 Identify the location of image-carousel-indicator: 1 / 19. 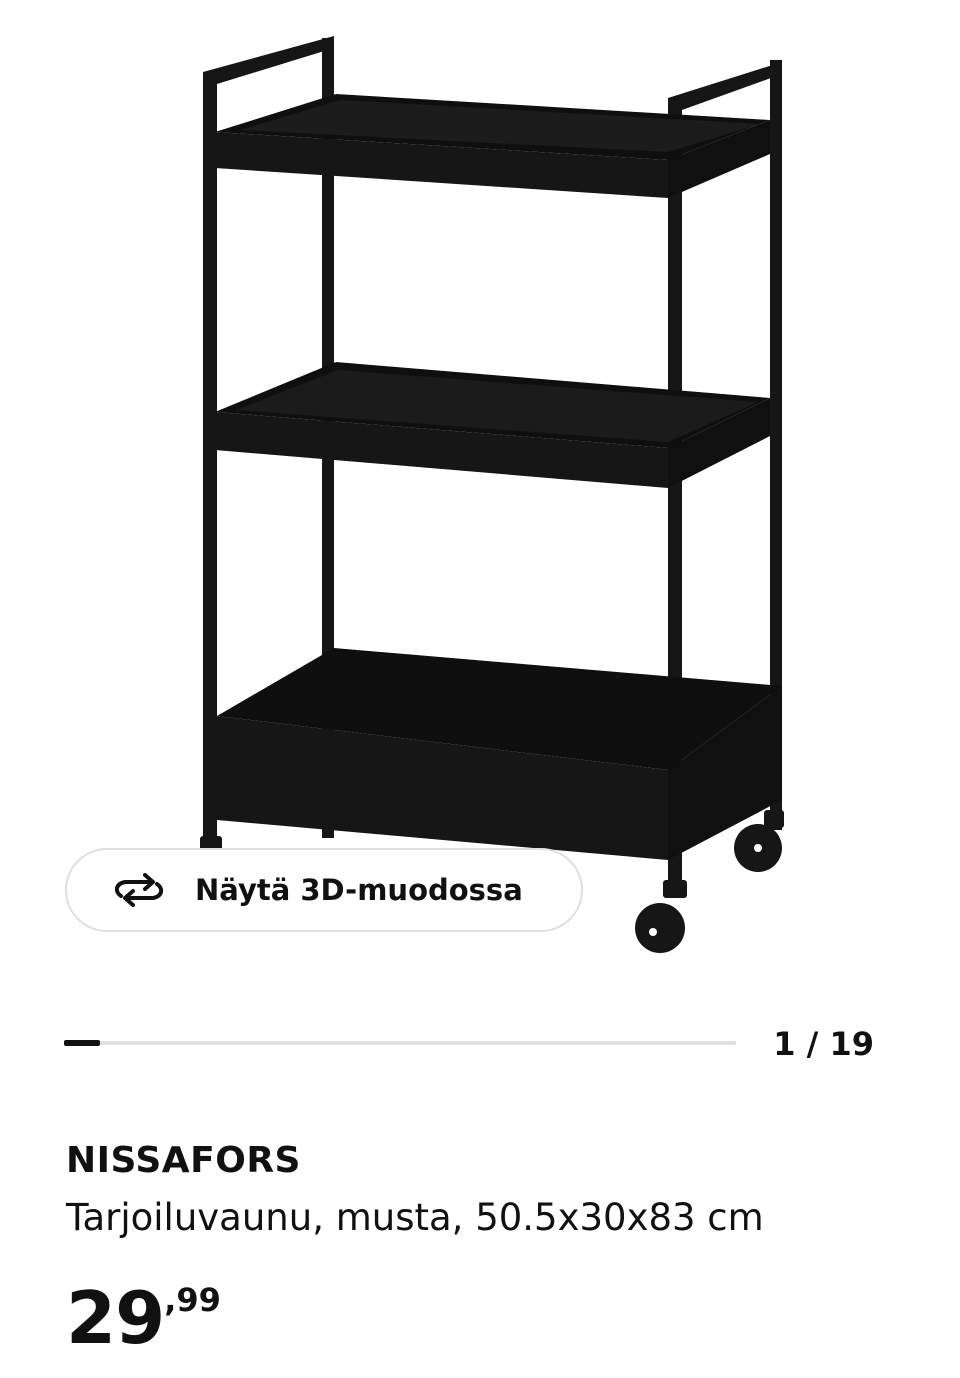
(469, 1045).